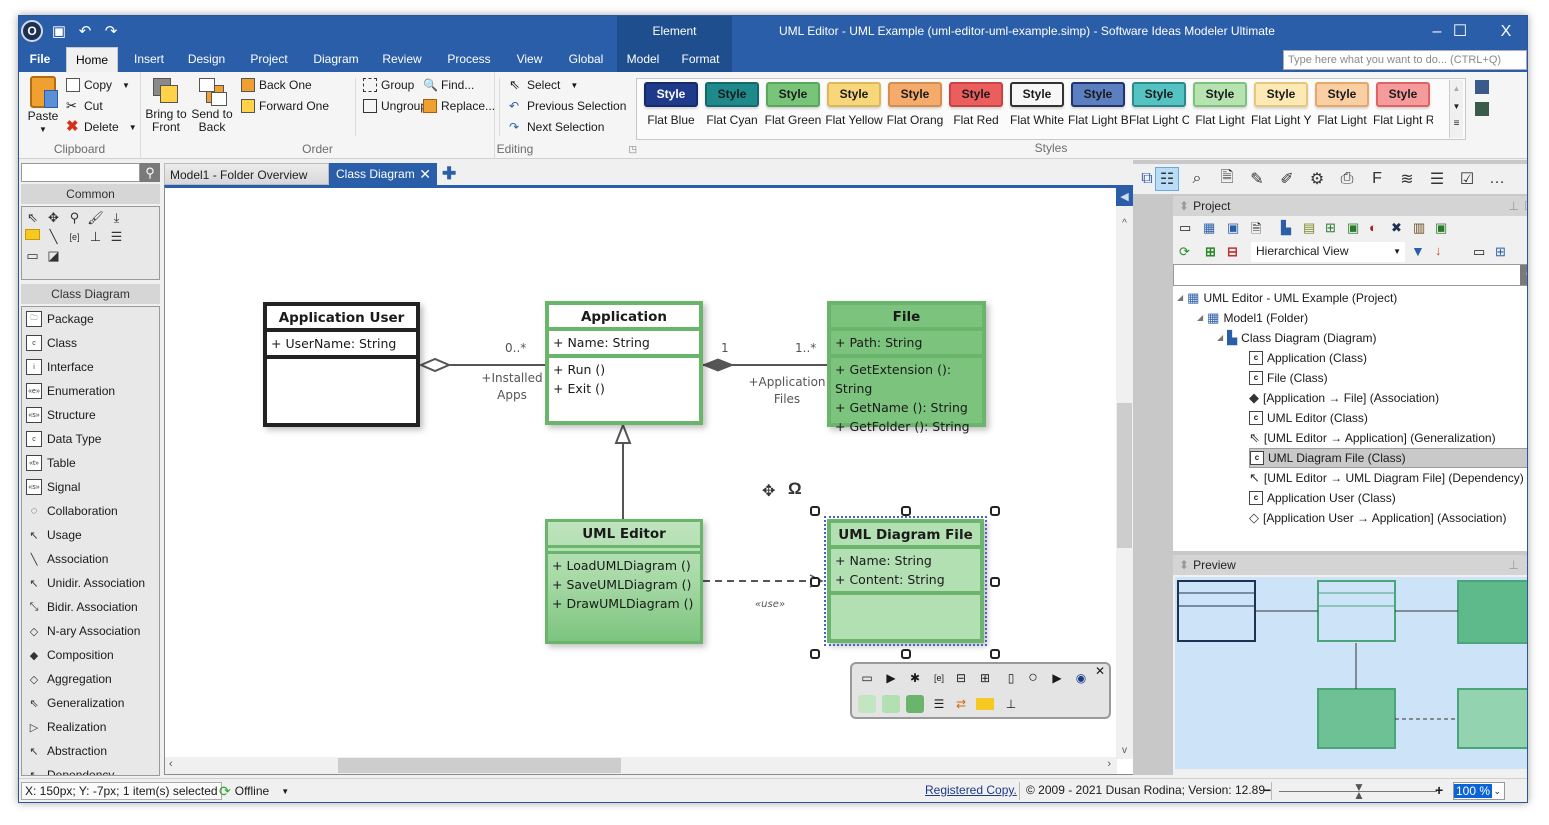 This screenshot has height=825, width=1549. What do you see at coordinates (1124, 223) in the screenshot?
I see `scroll-up-icon: ^` at bounding box center [1124, 223].